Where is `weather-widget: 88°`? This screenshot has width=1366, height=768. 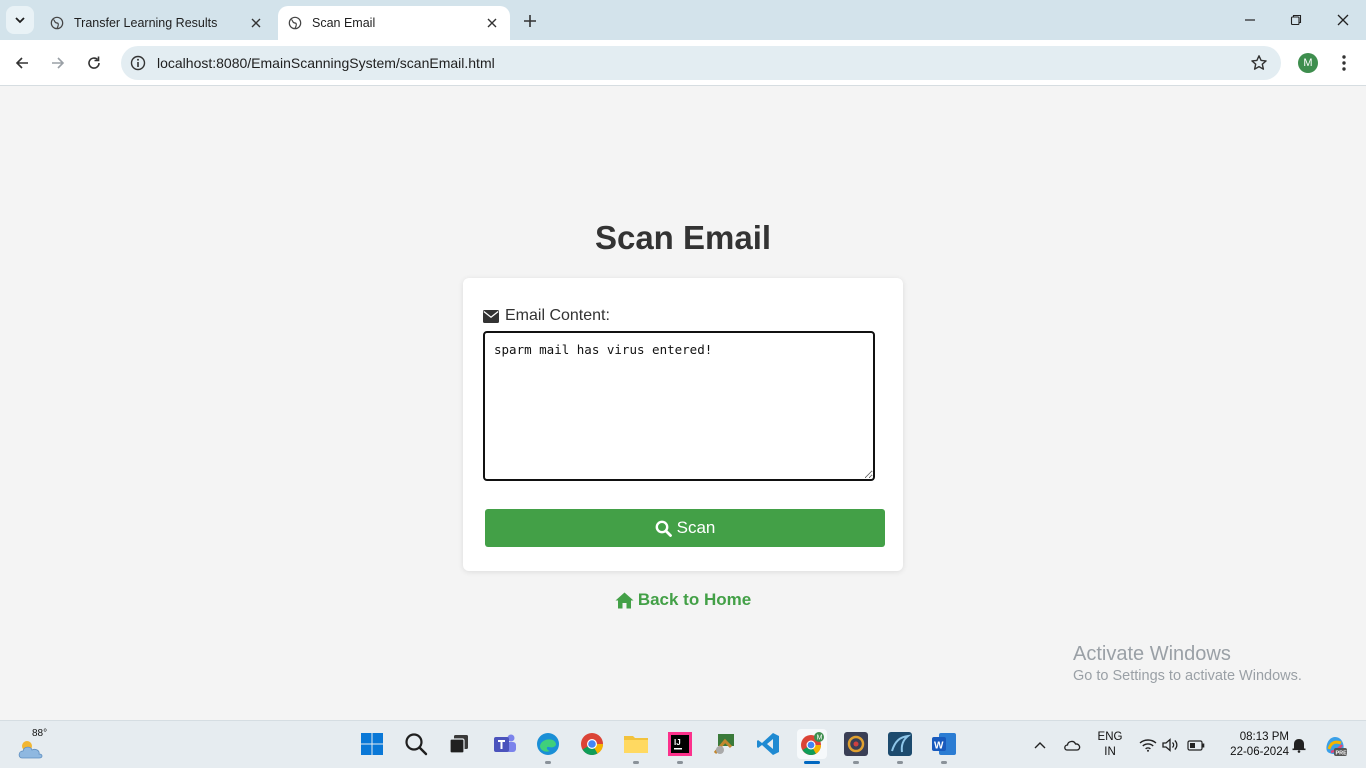
weather-widget: 88° is located at coordinates (33, 745).